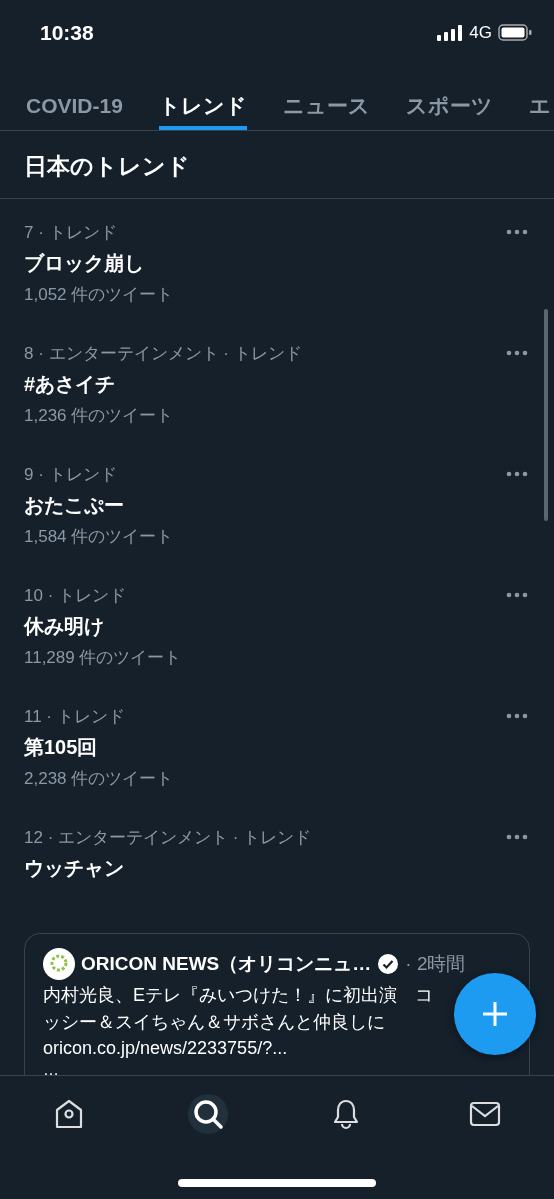 Image resolution: width=554 pixels, height=1199 pixels. Describe the element at coordinates (163, 354) in the screenshot. I see `trend-category: 8 · エンターテインメント · トレンド` at that location.